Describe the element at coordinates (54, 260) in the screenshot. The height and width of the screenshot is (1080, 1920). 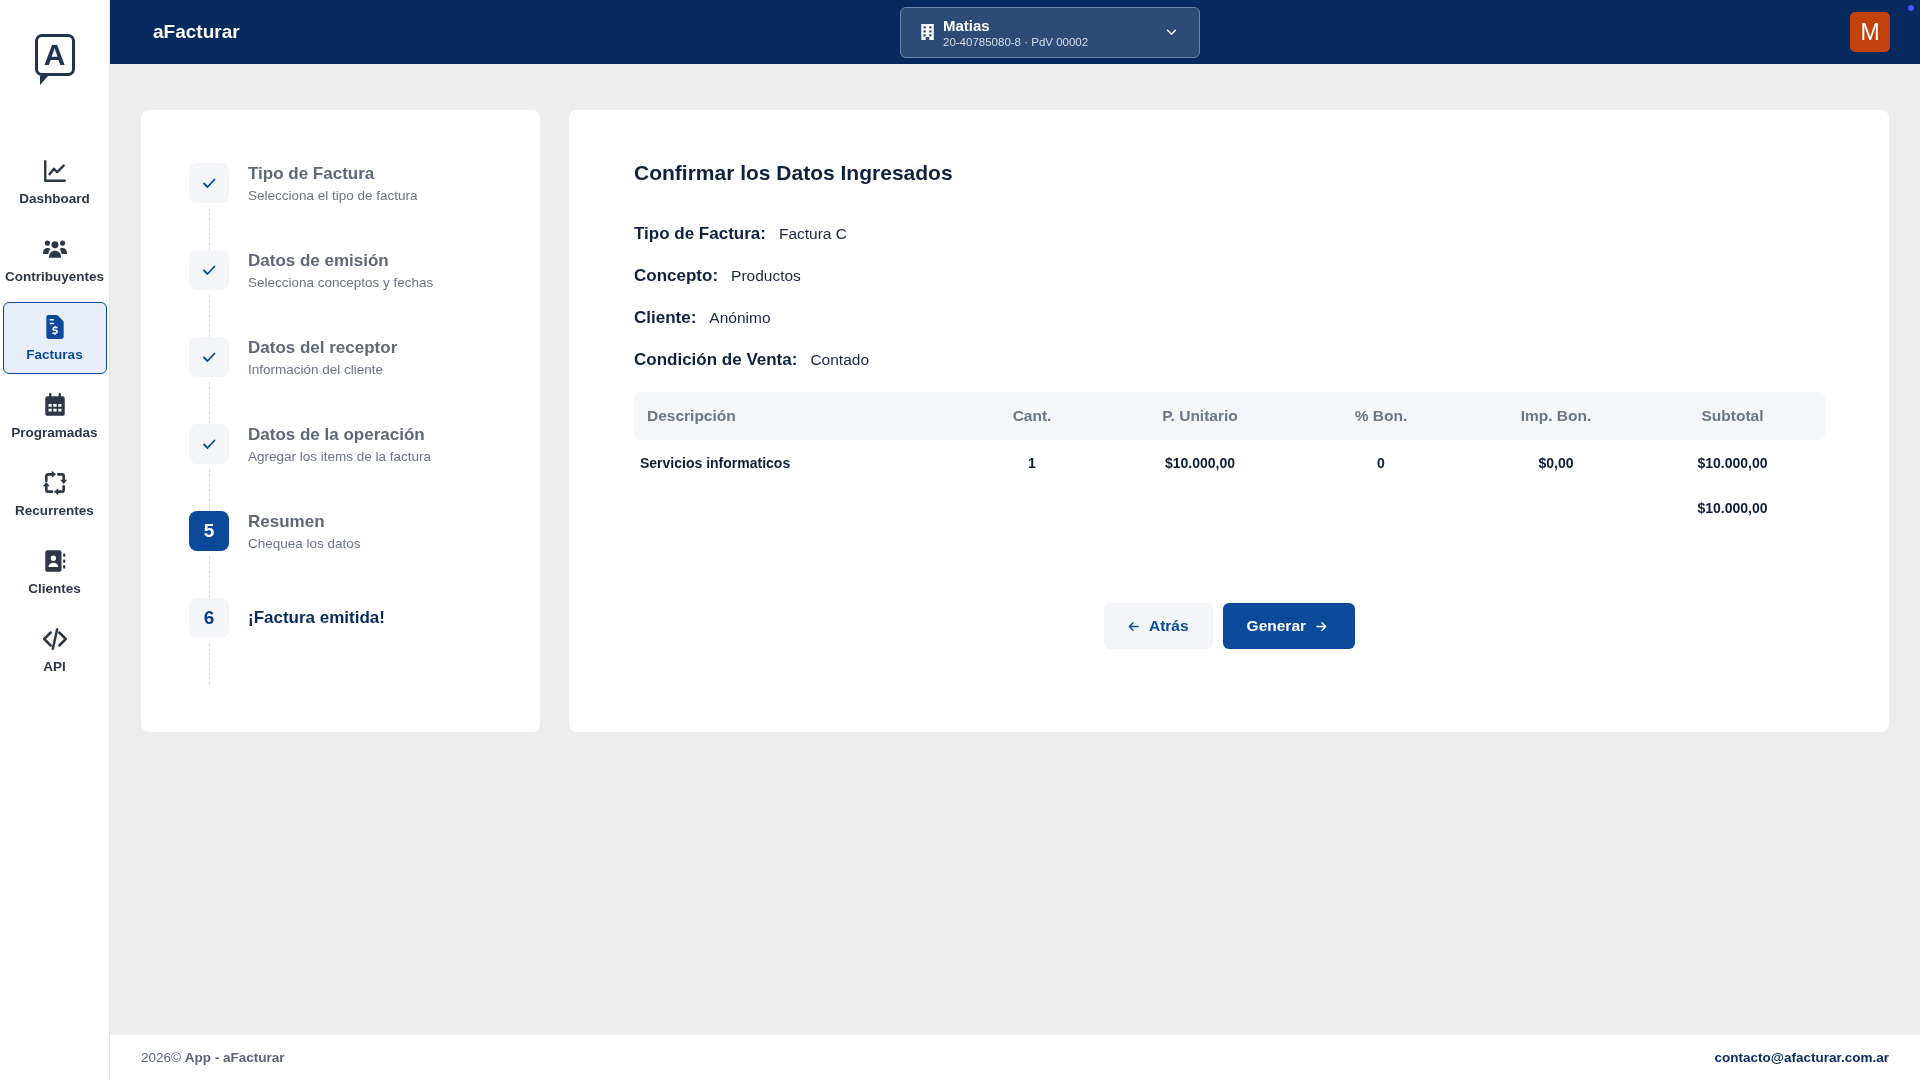
I see `nav-item: Contribuyentes` at that location.